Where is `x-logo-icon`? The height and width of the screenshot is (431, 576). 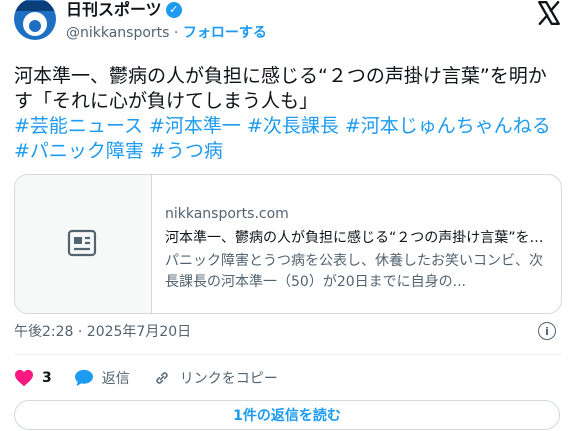
x-logo-icon is located at coordinates (549, 13).